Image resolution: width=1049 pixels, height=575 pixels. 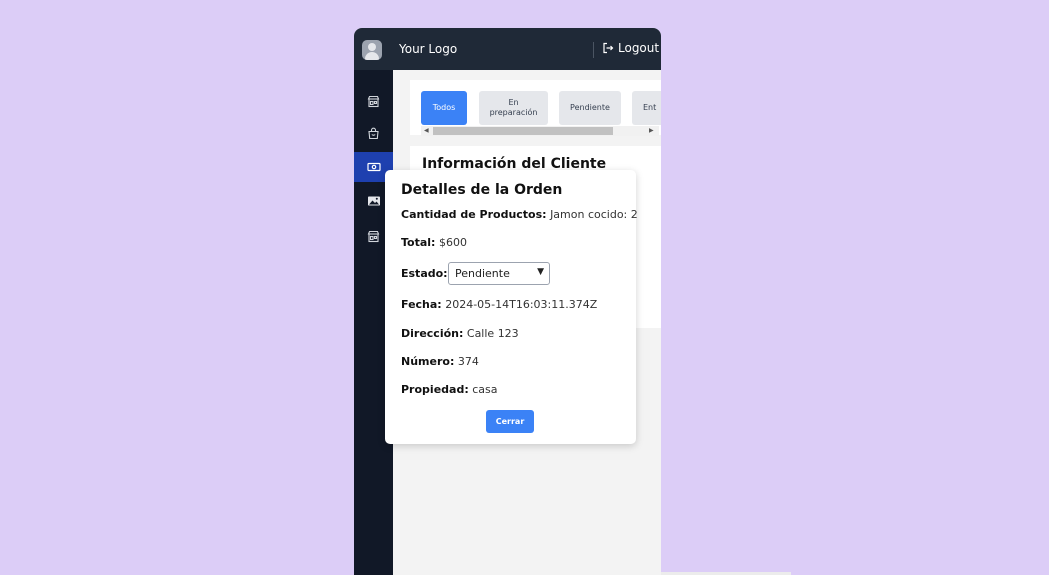 What do you see at coordinates (507, 49) in the screenshot?
I see `top-navbar: Your Logo Logout` at bounding box center [507, 49].